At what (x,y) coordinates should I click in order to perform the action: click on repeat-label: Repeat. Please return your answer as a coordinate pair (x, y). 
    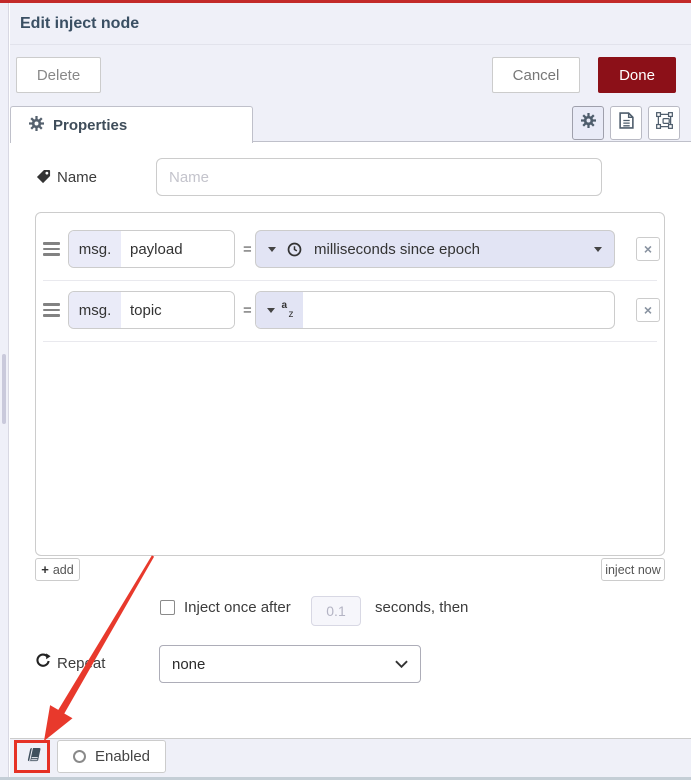
    Looking at the image, I should click on (81, 663).